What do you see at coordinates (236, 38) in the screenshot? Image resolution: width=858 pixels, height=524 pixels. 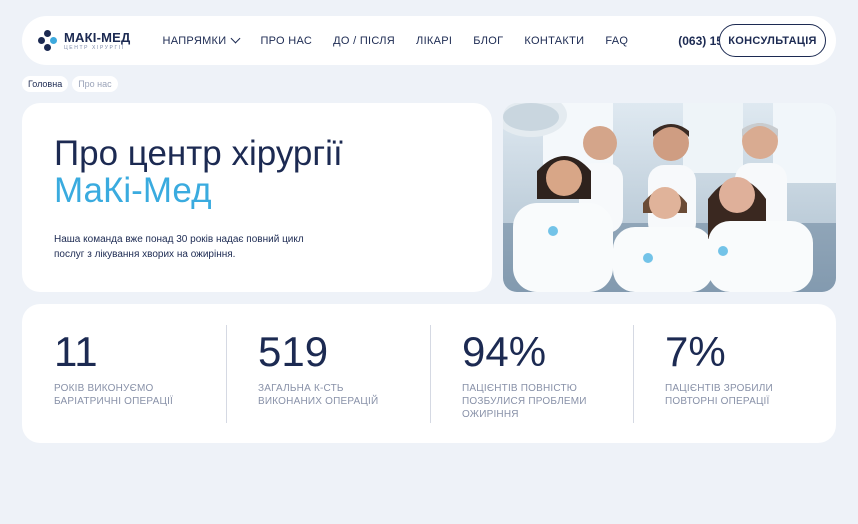 I see `chevron-down-icon` at bounding box center [236, 38].